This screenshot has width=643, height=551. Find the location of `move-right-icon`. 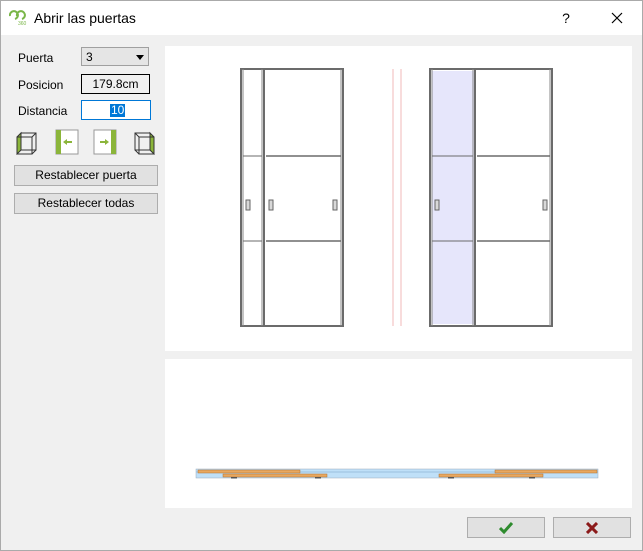

move-right-icon is located at coordinates (105, 142).